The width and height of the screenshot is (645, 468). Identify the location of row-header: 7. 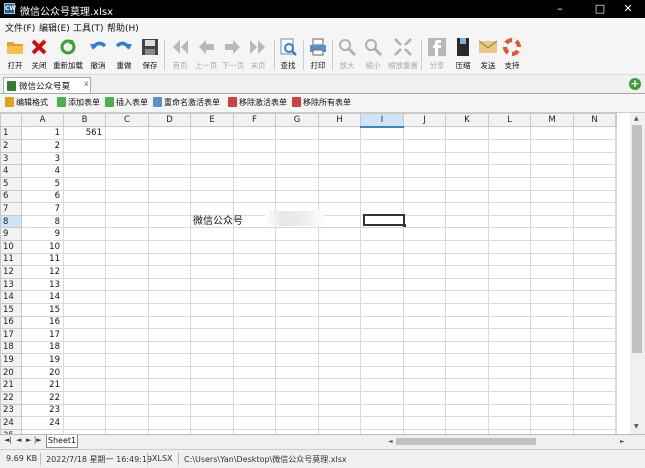
(11, 209).